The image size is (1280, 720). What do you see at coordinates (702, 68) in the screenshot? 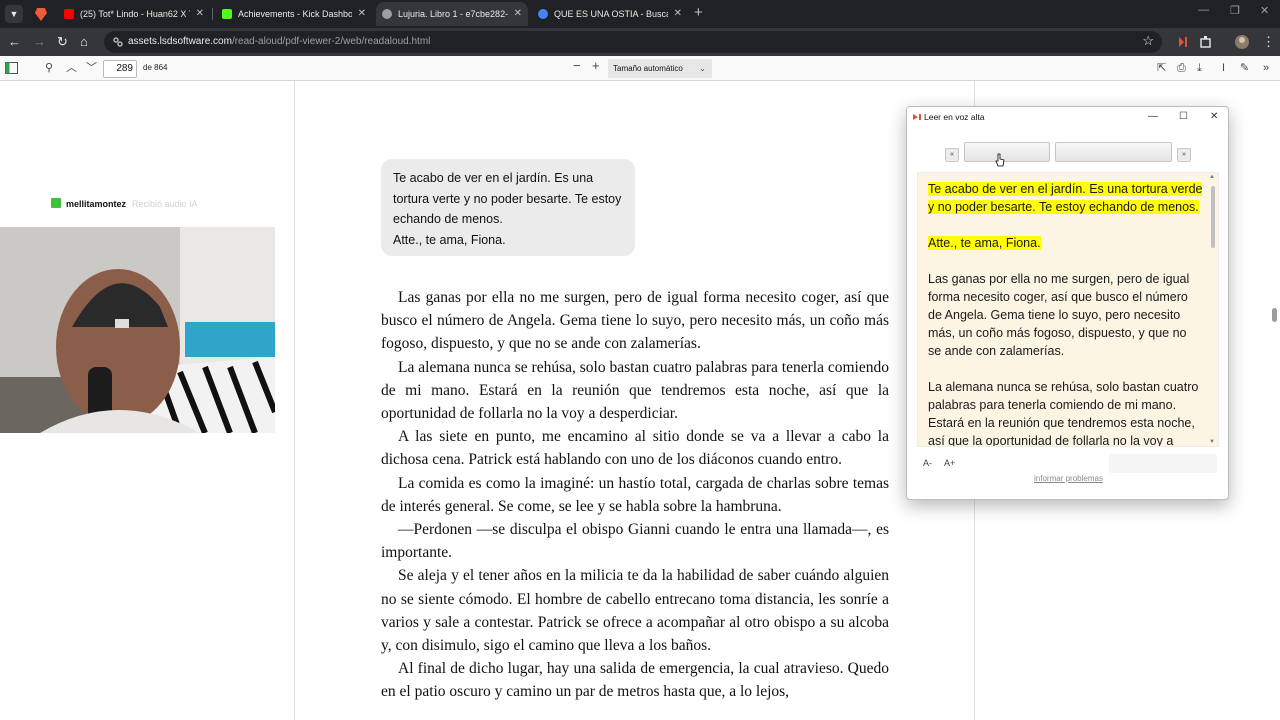
I see `chevron-down-icon: ⌄` at bounding box center [702, 68].